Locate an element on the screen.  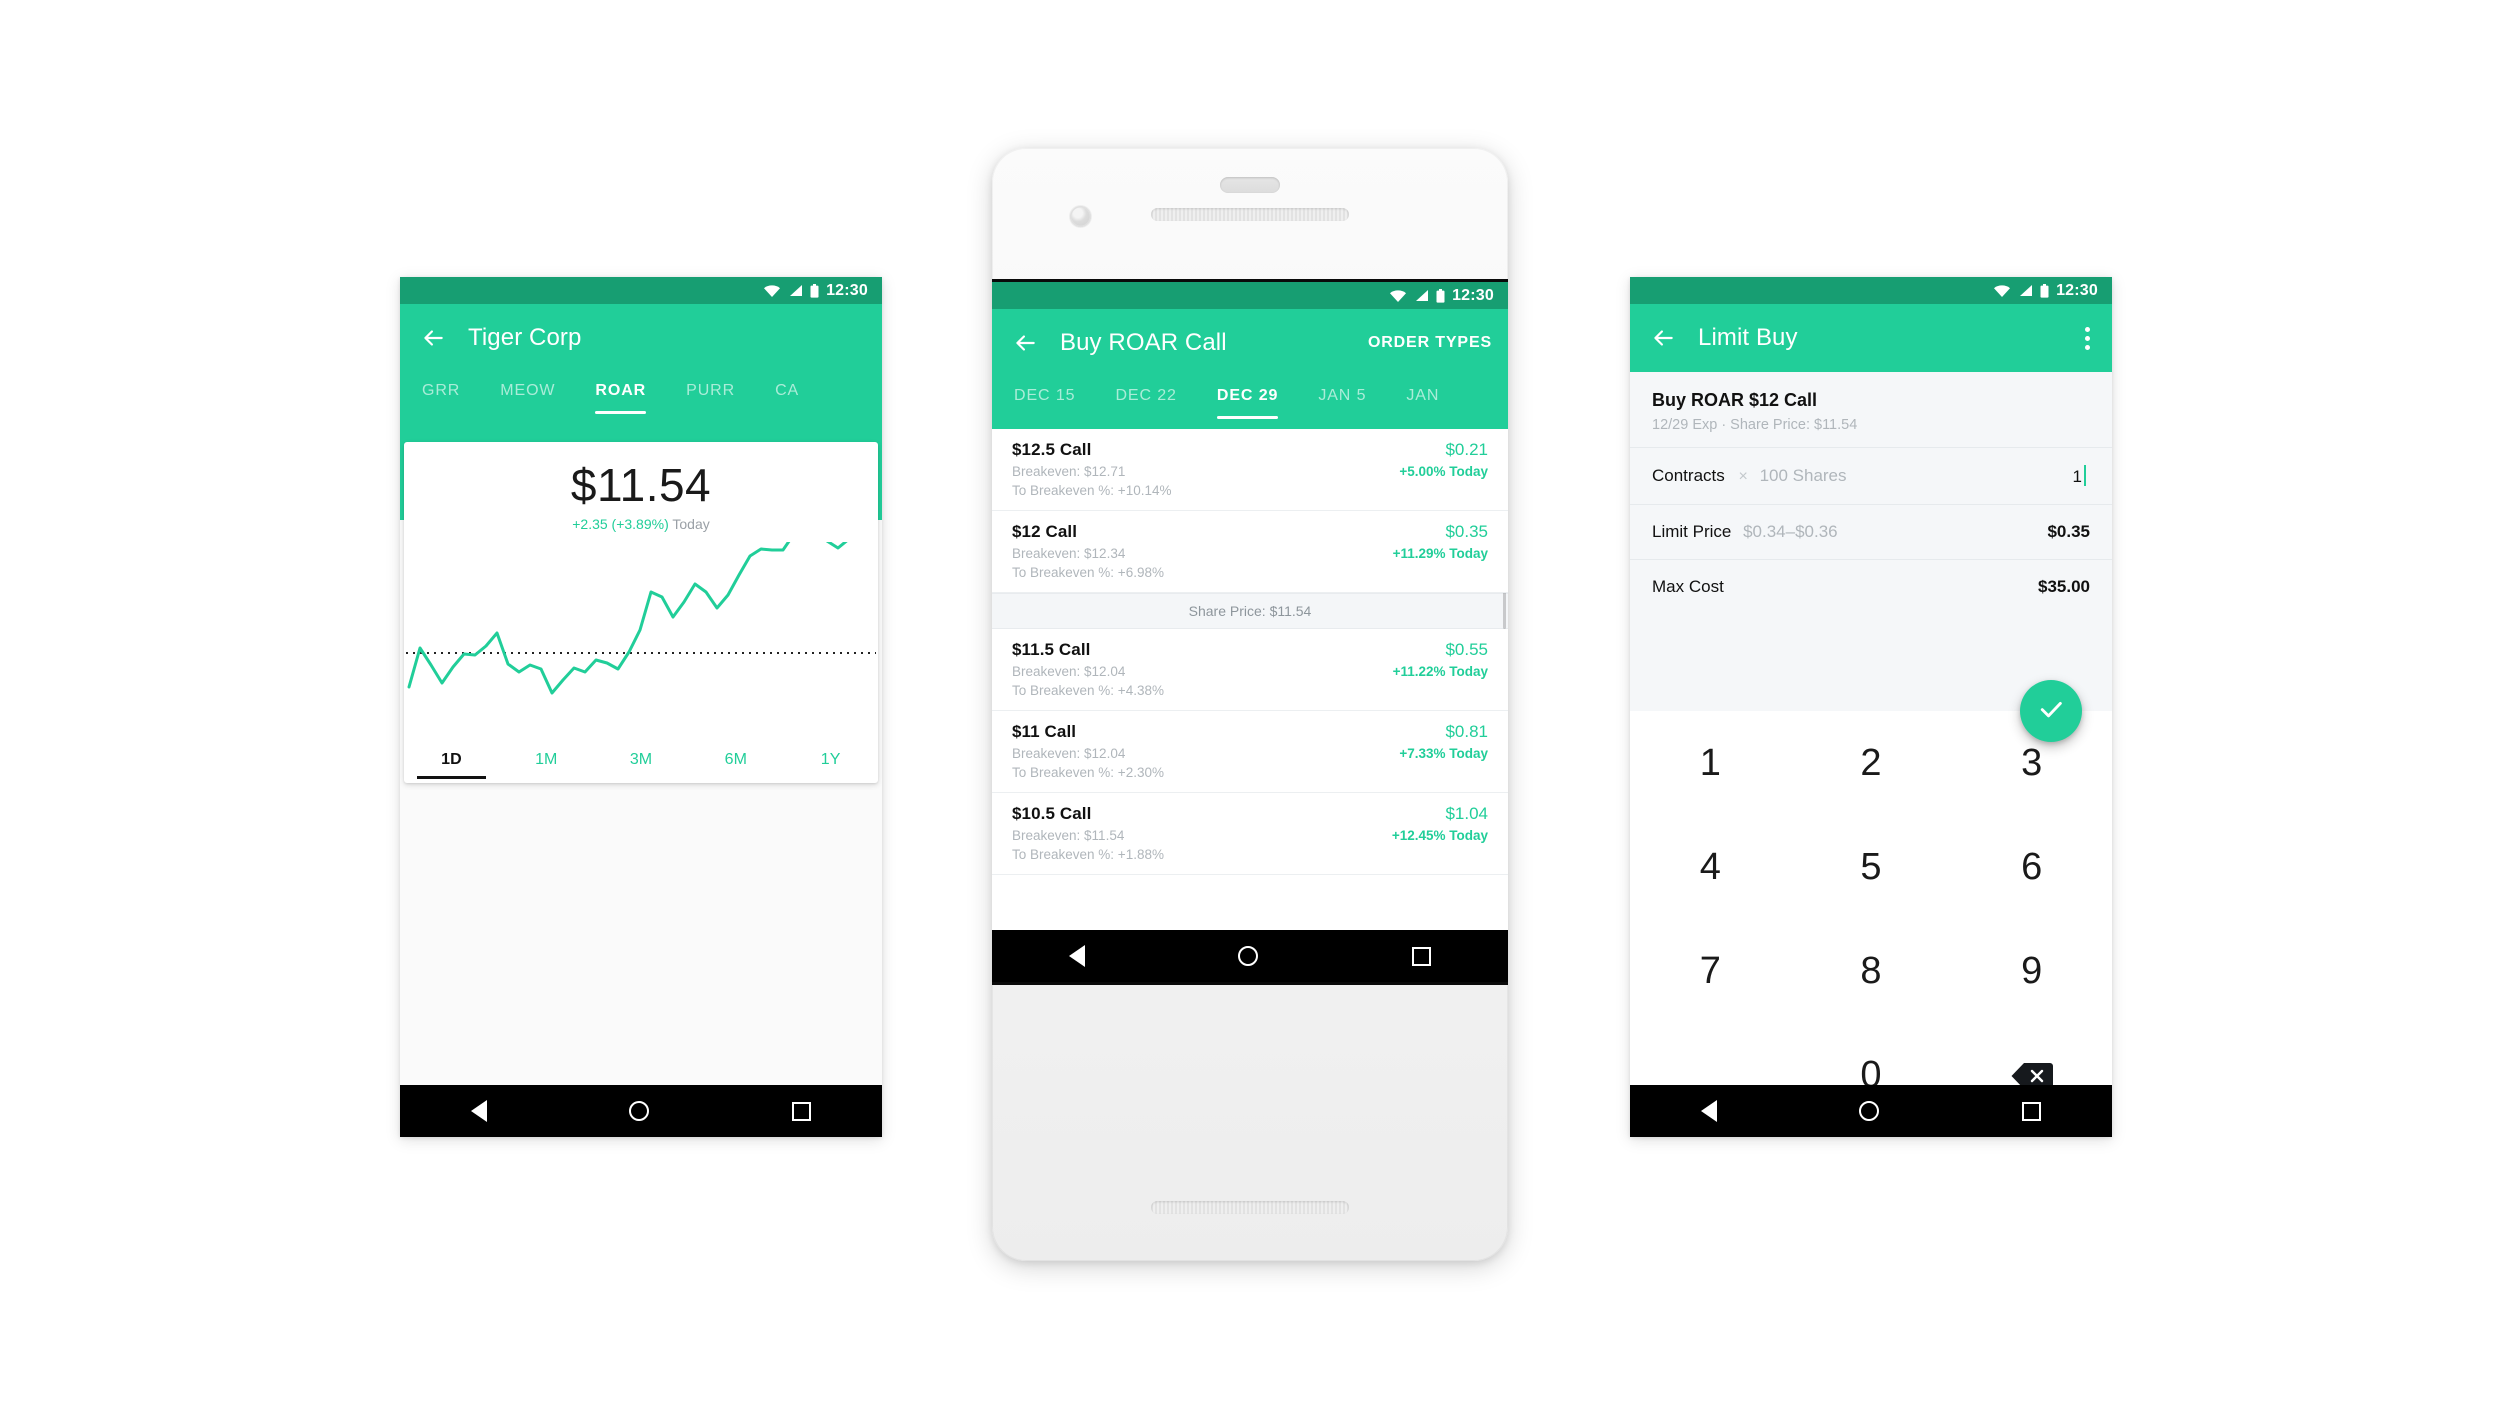
range-6m: 6M is located at coordinates (735, 760).